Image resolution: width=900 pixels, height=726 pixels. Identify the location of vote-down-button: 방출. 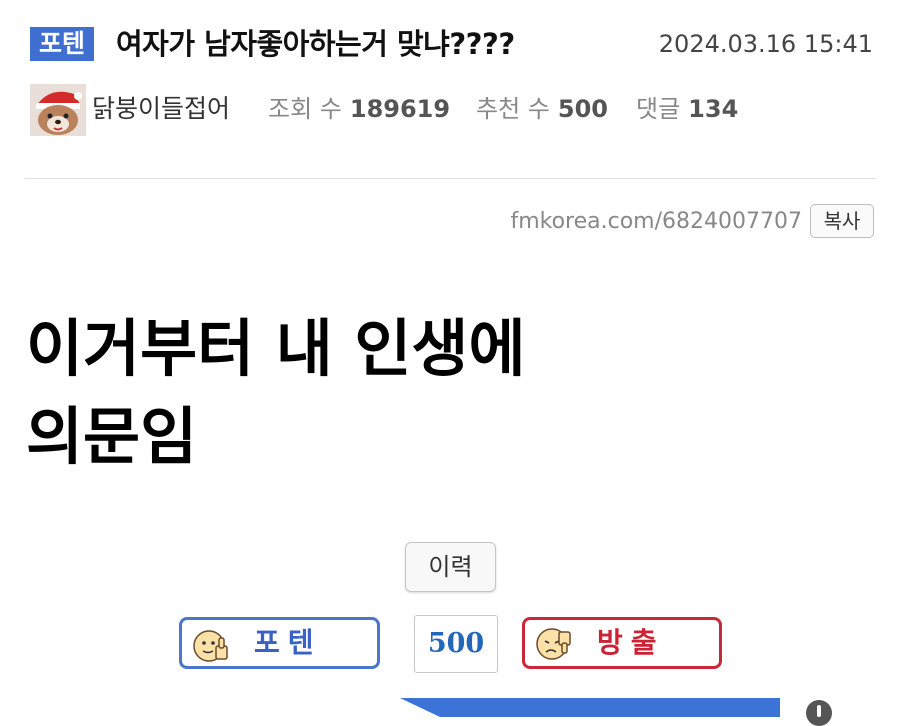
(622, 643).